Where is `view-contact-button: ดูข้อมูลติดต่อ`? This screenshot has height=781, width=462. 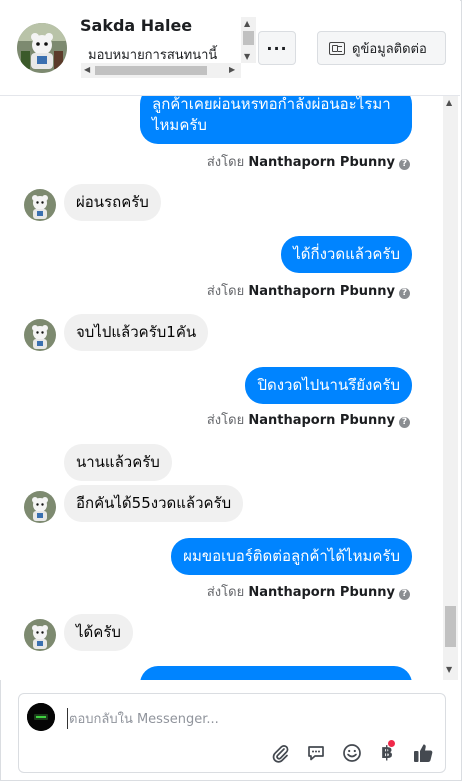 view-contact-button: ดูข้อมูลติดต่อ is located at coordinates (381, 48).